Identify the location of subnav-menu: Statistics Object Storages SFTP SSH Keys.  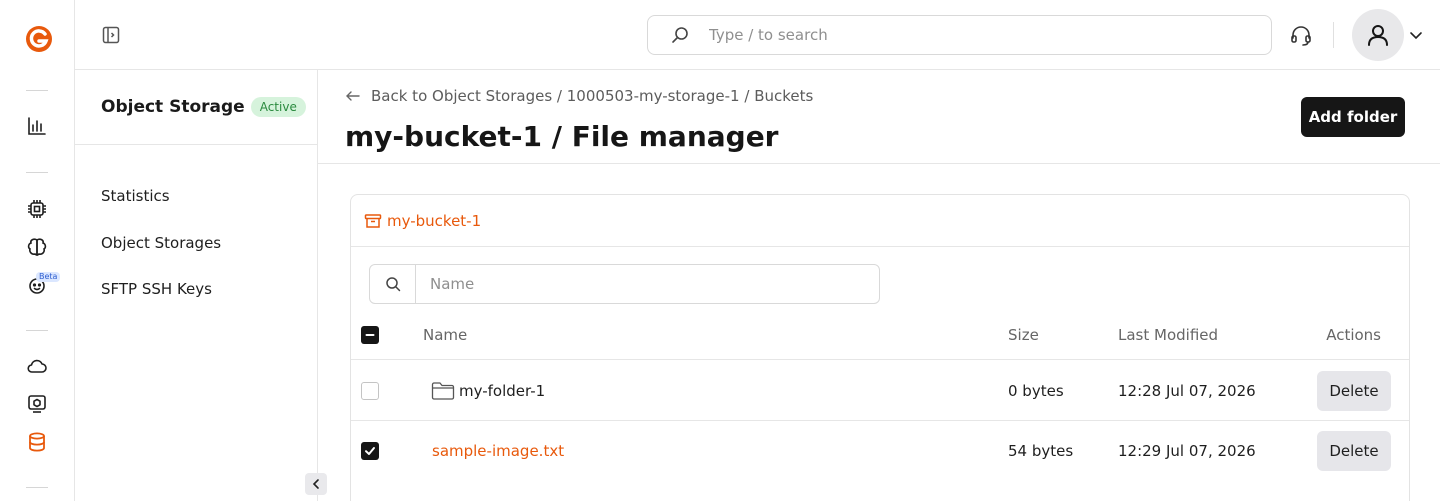
(196, 231).